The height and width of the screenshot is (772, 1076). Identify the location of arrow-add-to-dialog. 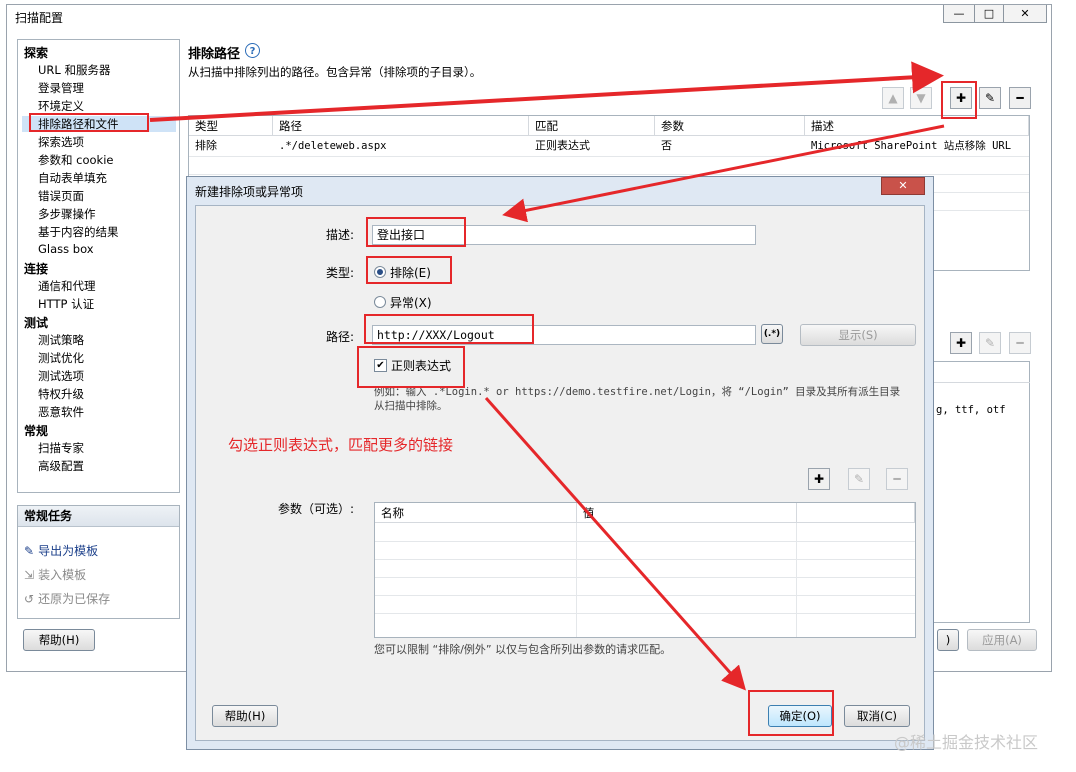
(723, 173).